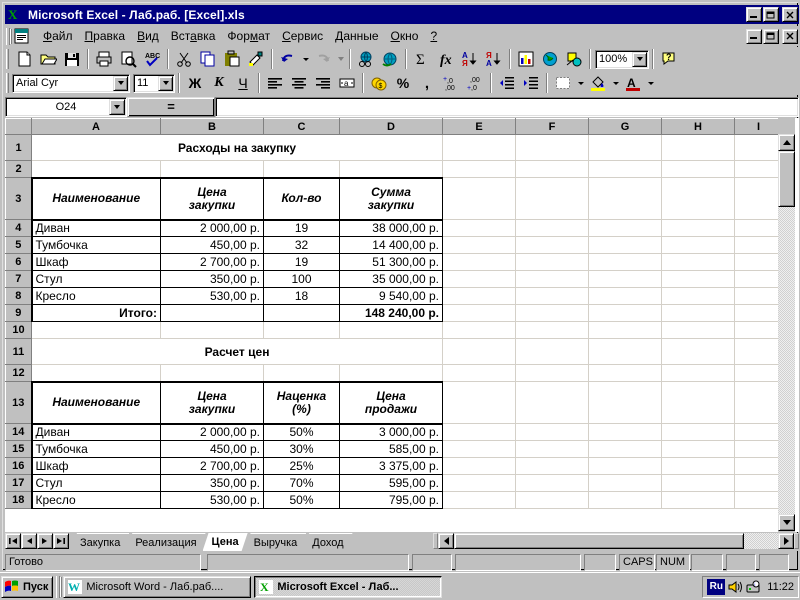 This screenshot has height=600, width=800. What do you see at coordinates (366, 59) in the screenshot?
I see `insert-hyperlink-icon` at bounding box center [366, 59].